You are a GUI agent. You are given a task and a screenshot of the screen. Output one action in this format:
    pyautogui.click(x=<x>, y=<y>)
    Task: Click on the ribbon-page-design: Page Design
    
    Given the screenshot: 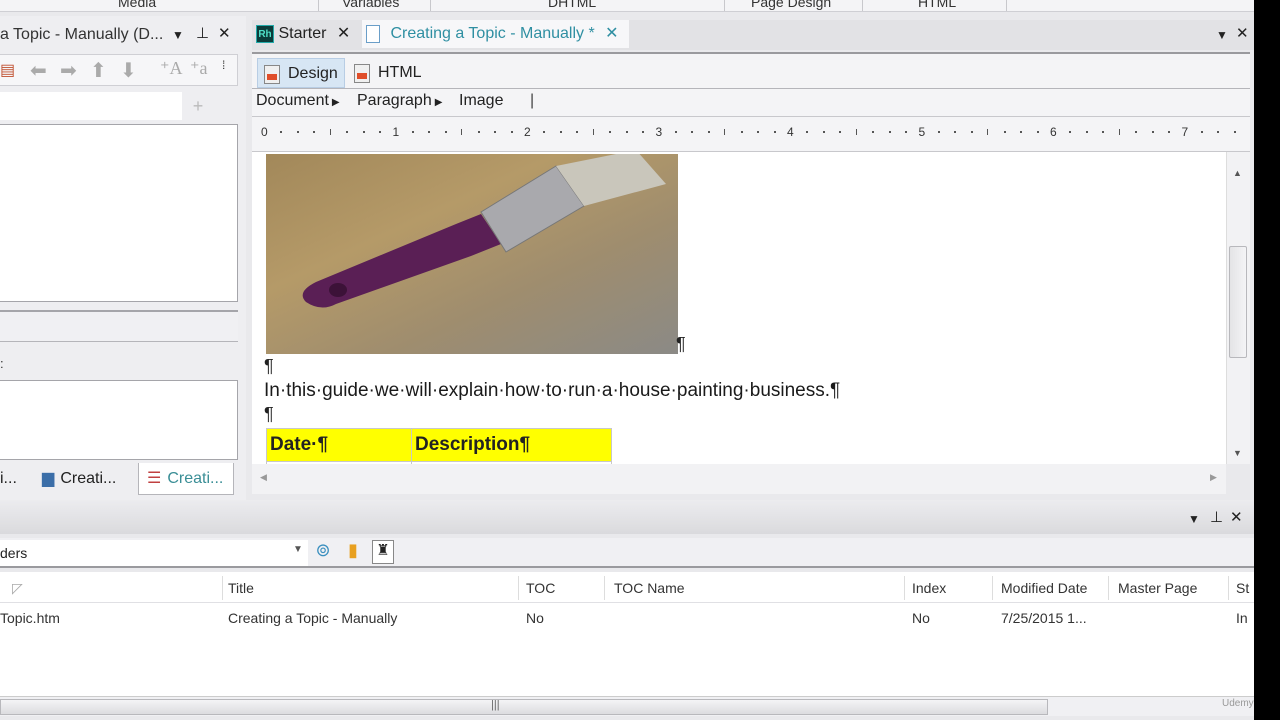 What is the action you would take?
    pyautogui.click(x=791, y=5)
    